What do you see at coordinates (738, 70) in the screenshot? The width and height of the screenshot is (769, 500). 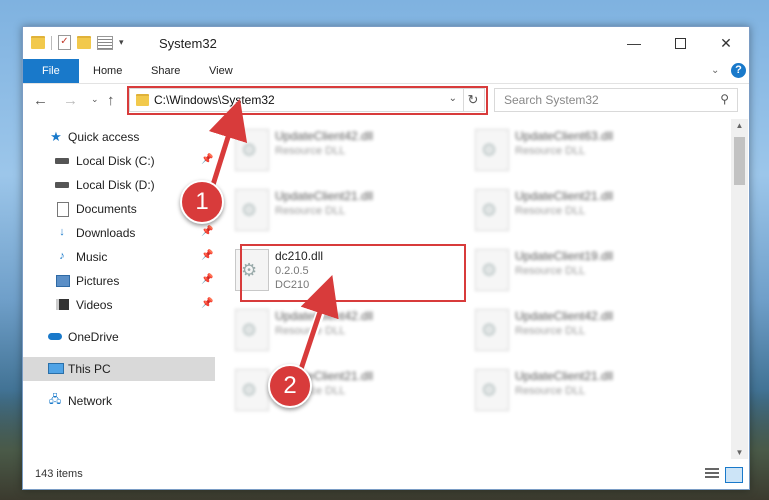 I see `help-icon: ?` at bounding box center [738, 70].